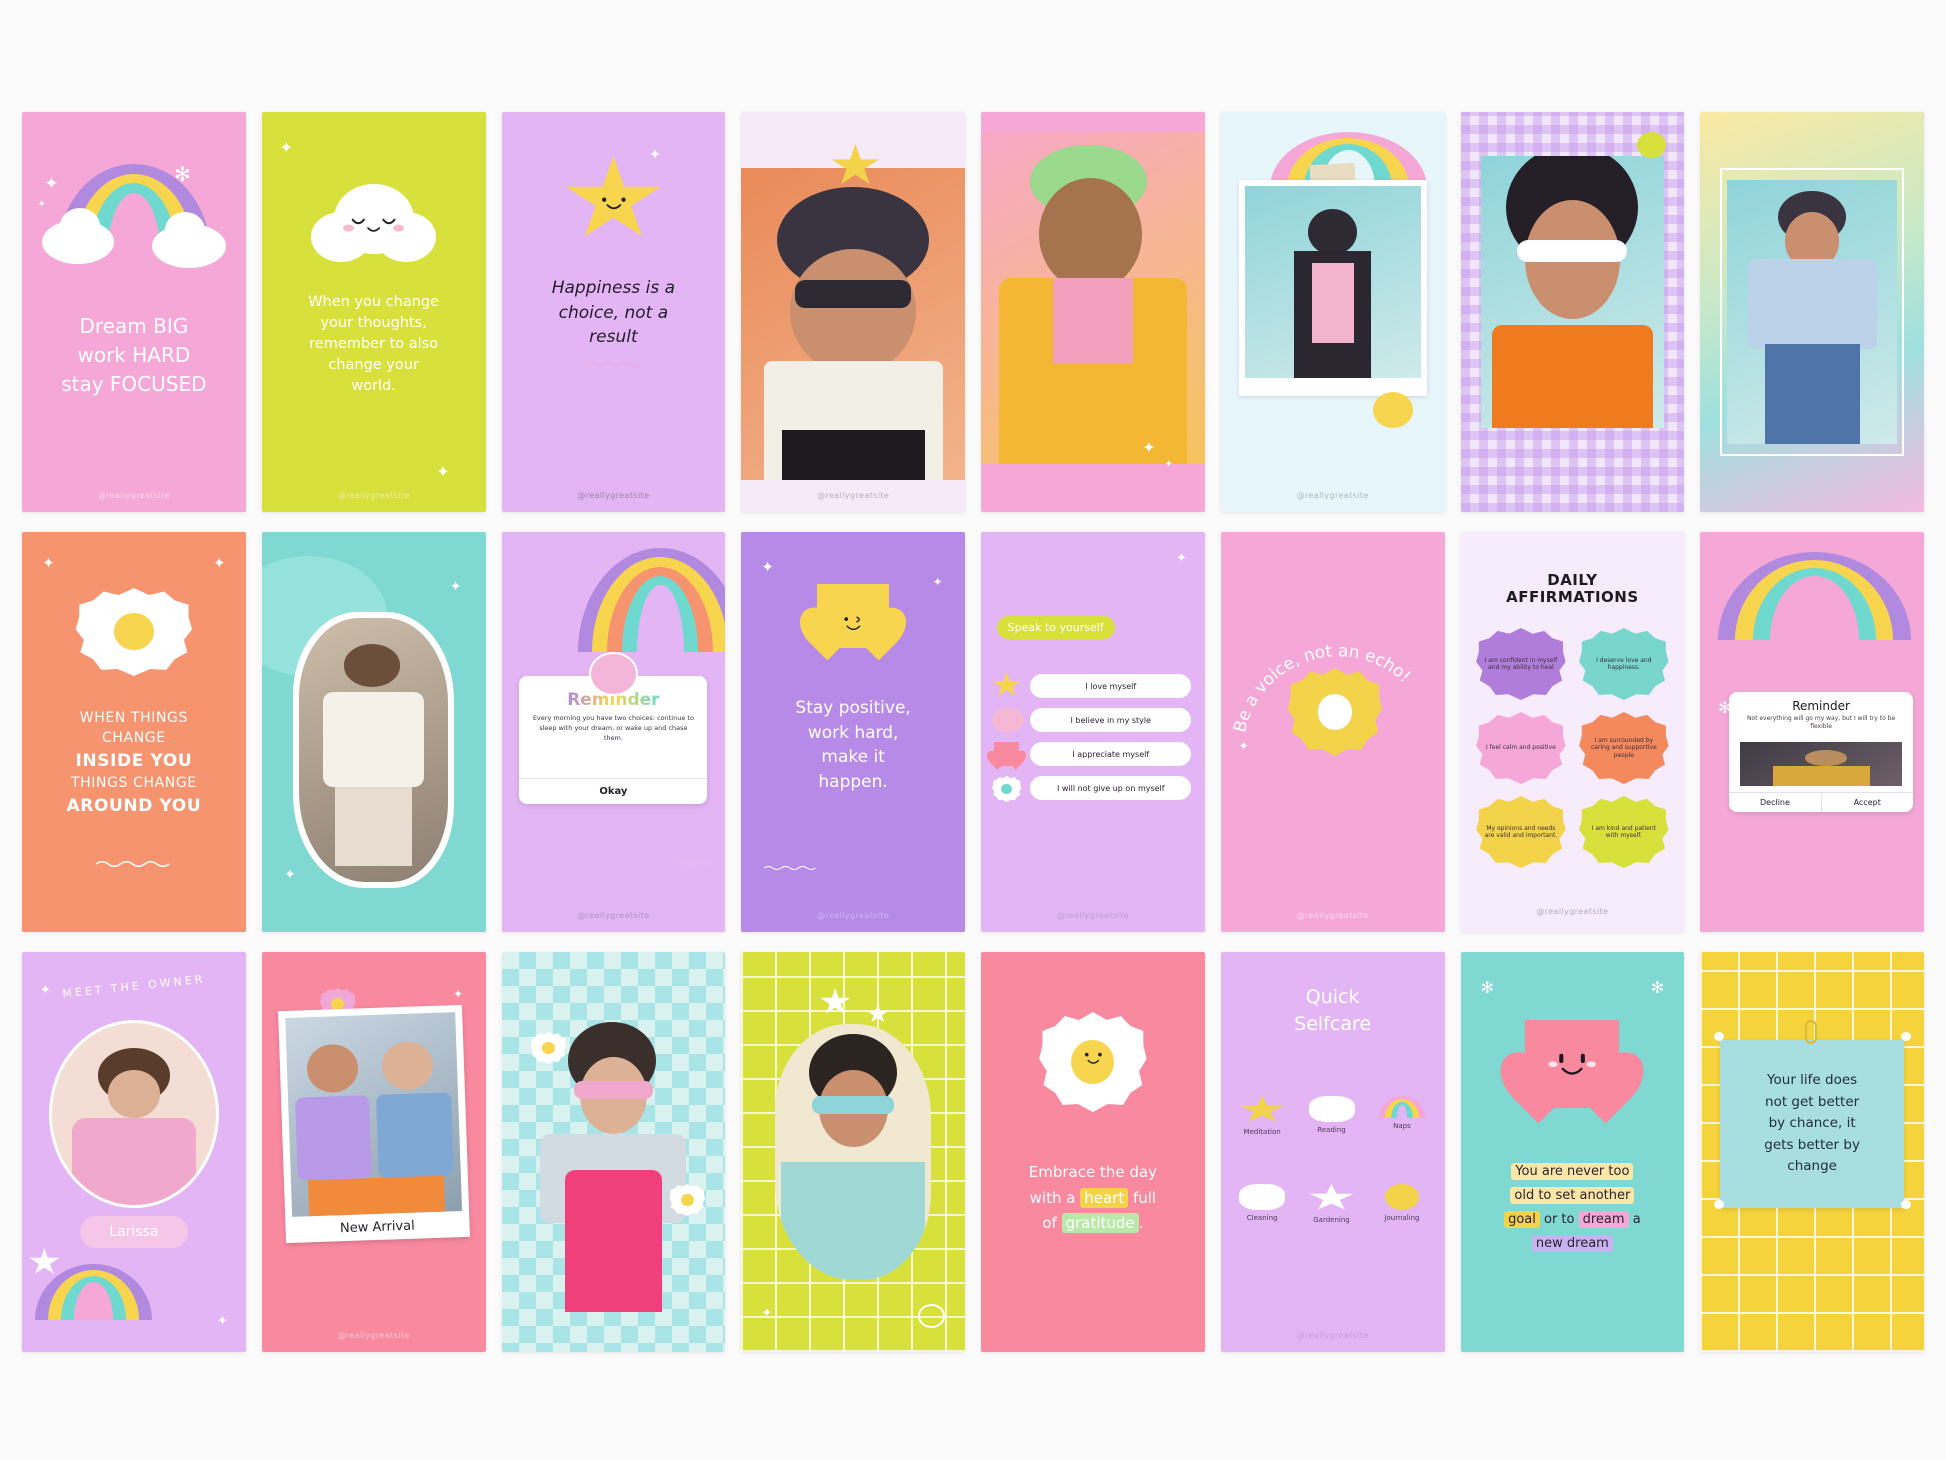 The height and width of the screenshot is (1460, 1946). Describe the element at coordinates (853, 312) in the screenshot. I see `card-photo-sunglasses-cap: @reallygreatsite` at that location.